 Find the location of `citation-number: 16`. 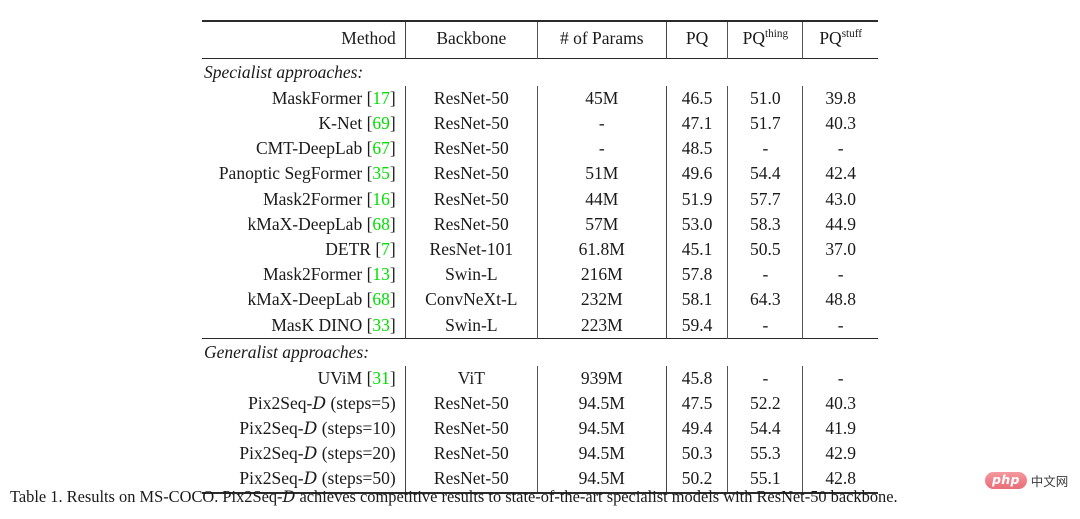

citation-number: 16 is located at coordinates (381, 199).